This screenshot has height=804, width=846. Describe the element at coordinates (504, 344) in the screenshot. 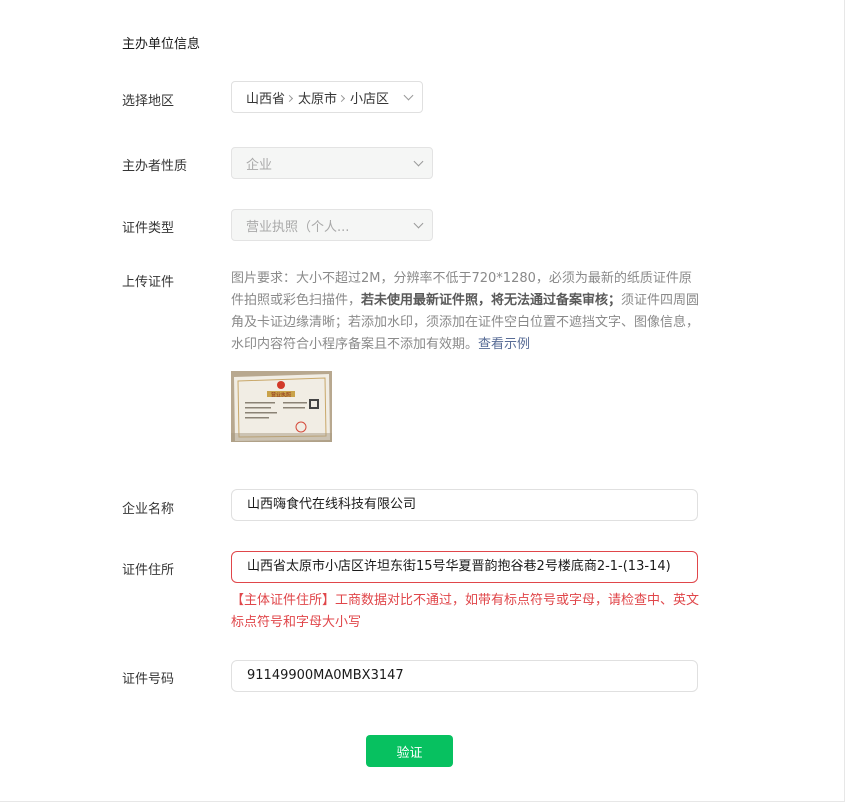

I see `view-example-link: 查看示例` at that location.